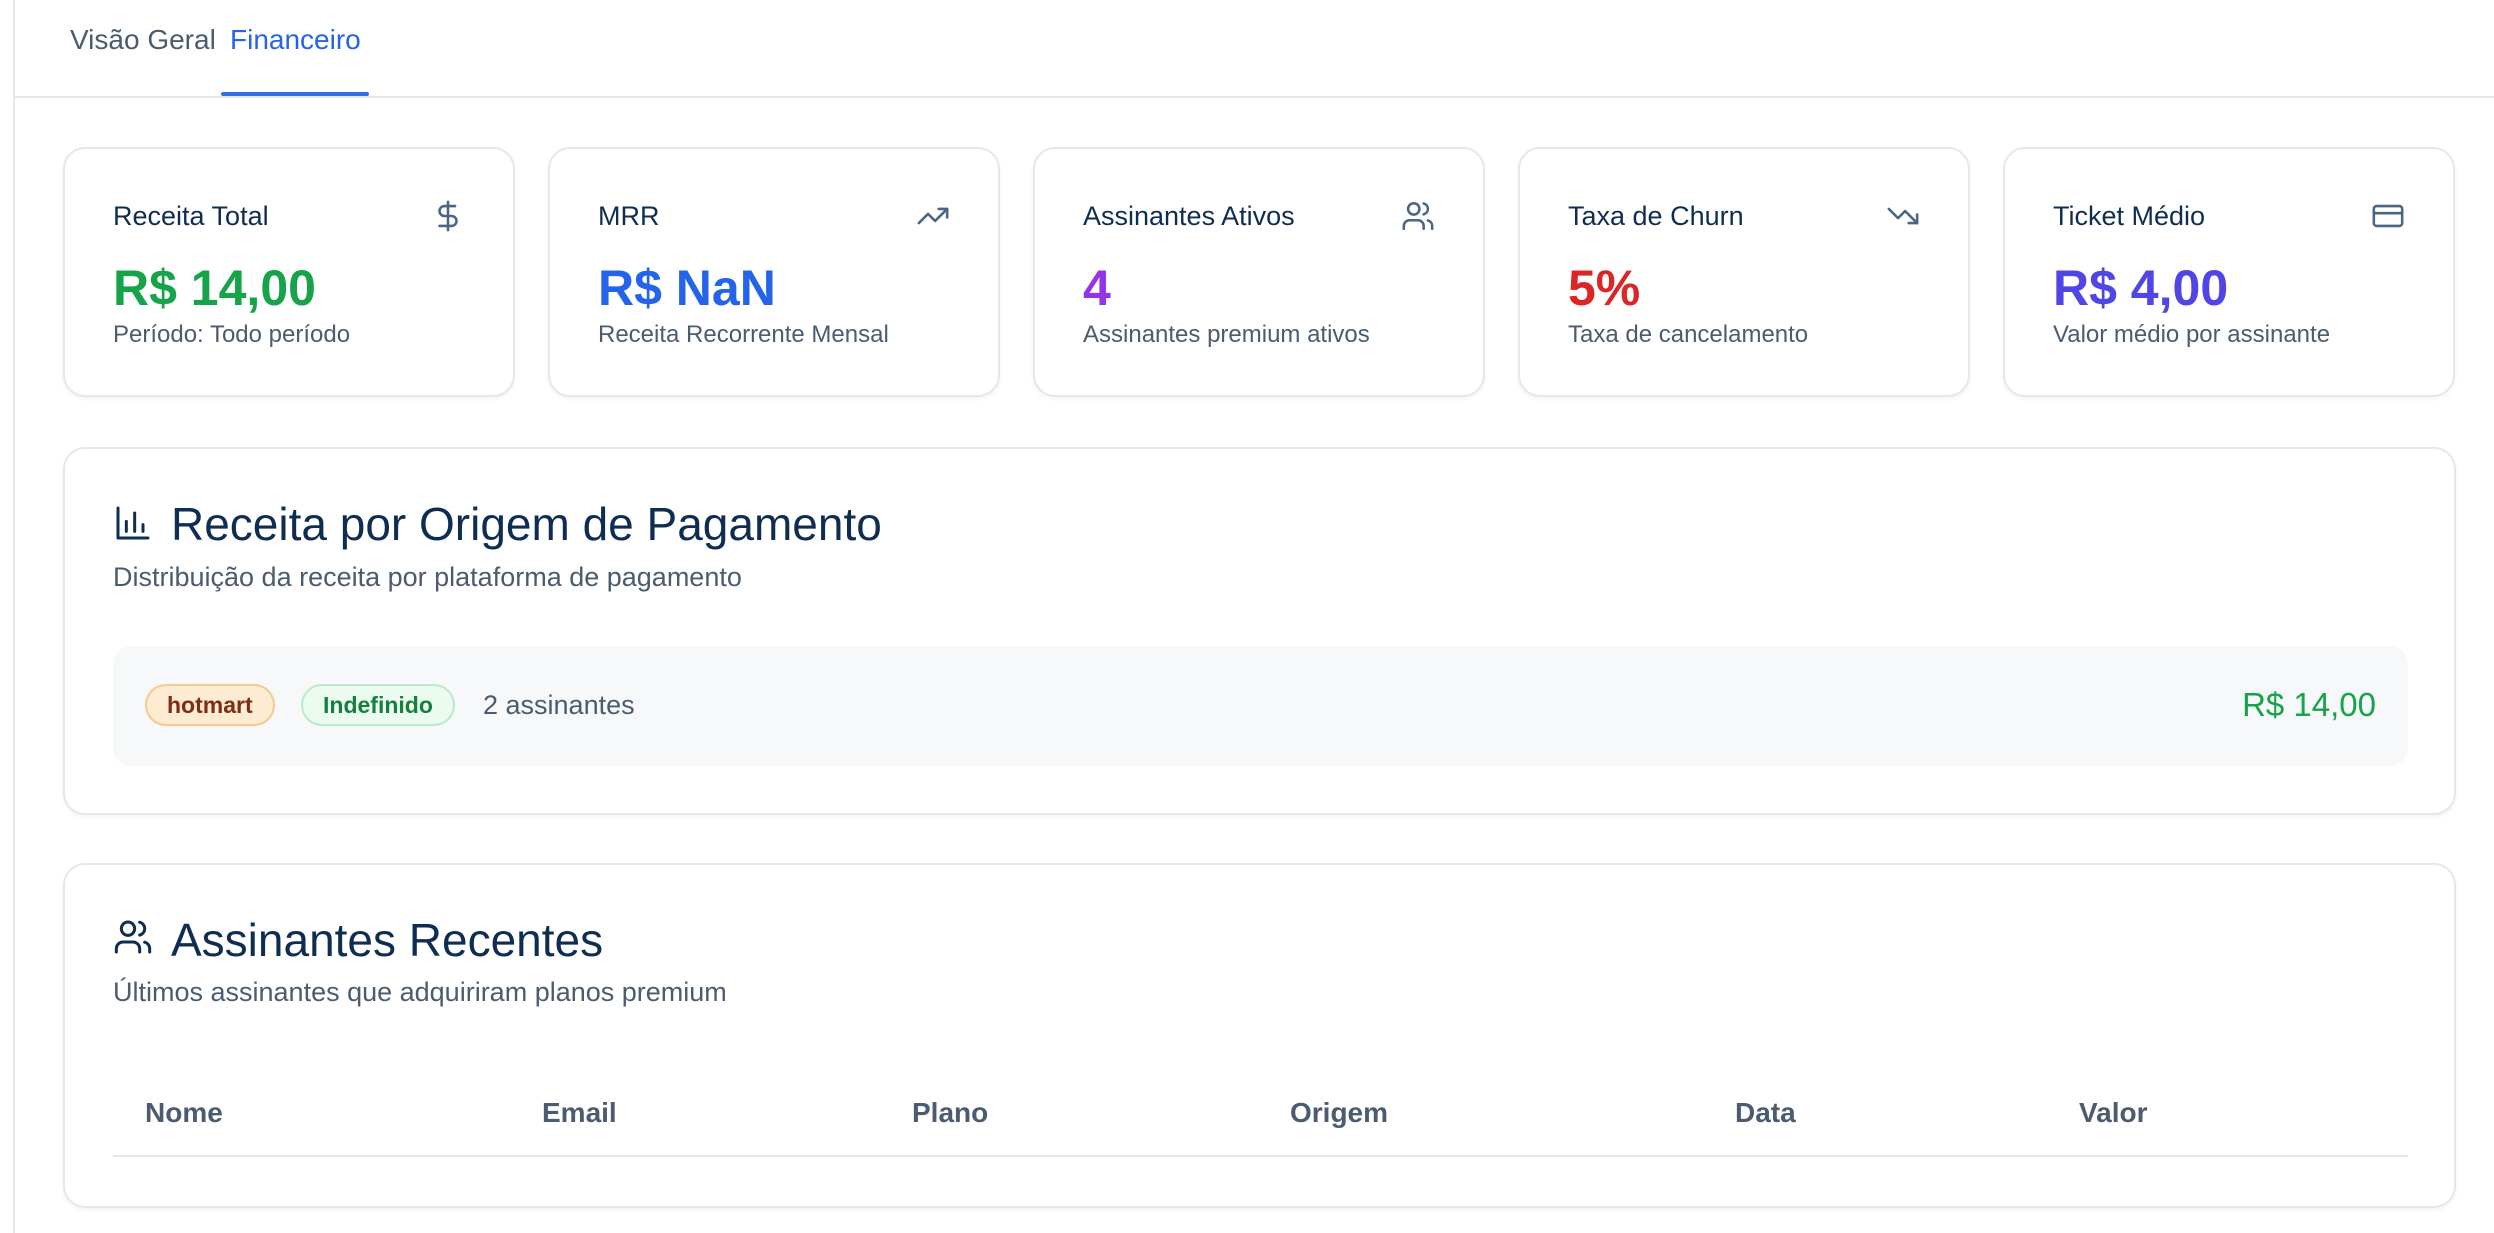 The image size is (2494, 1233). What do you see at coordinates (133, 523) in the screenshot?
I see `bar-chart-icon` at bounding box center [133, 523].